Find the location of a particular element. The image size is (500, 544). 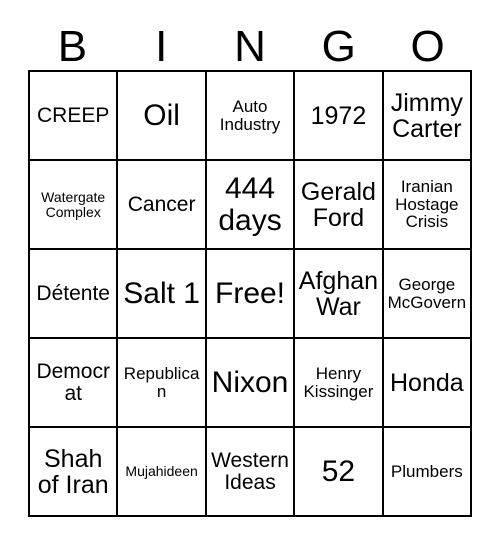

bingo-header: B I N G O is located at coordinates (250, 42).